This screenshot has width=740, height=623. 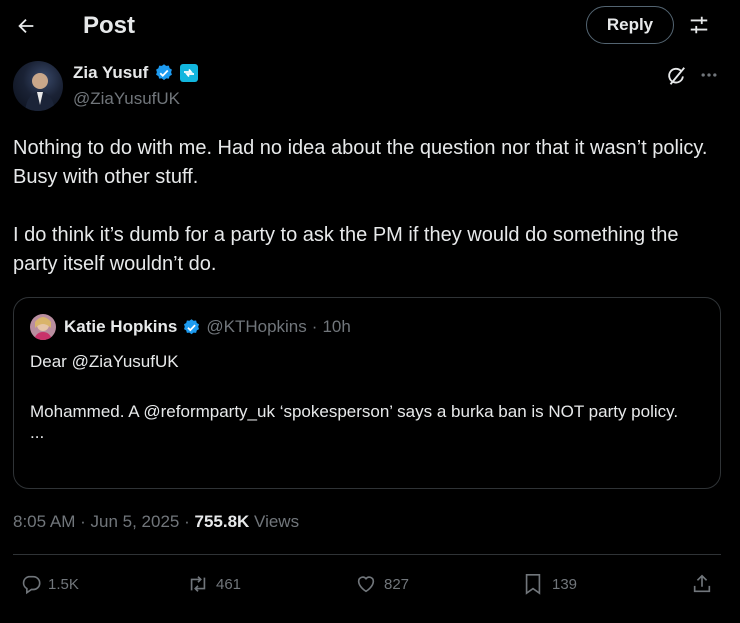 I want to click on bookmark-icon, so click(x=533, y=584).